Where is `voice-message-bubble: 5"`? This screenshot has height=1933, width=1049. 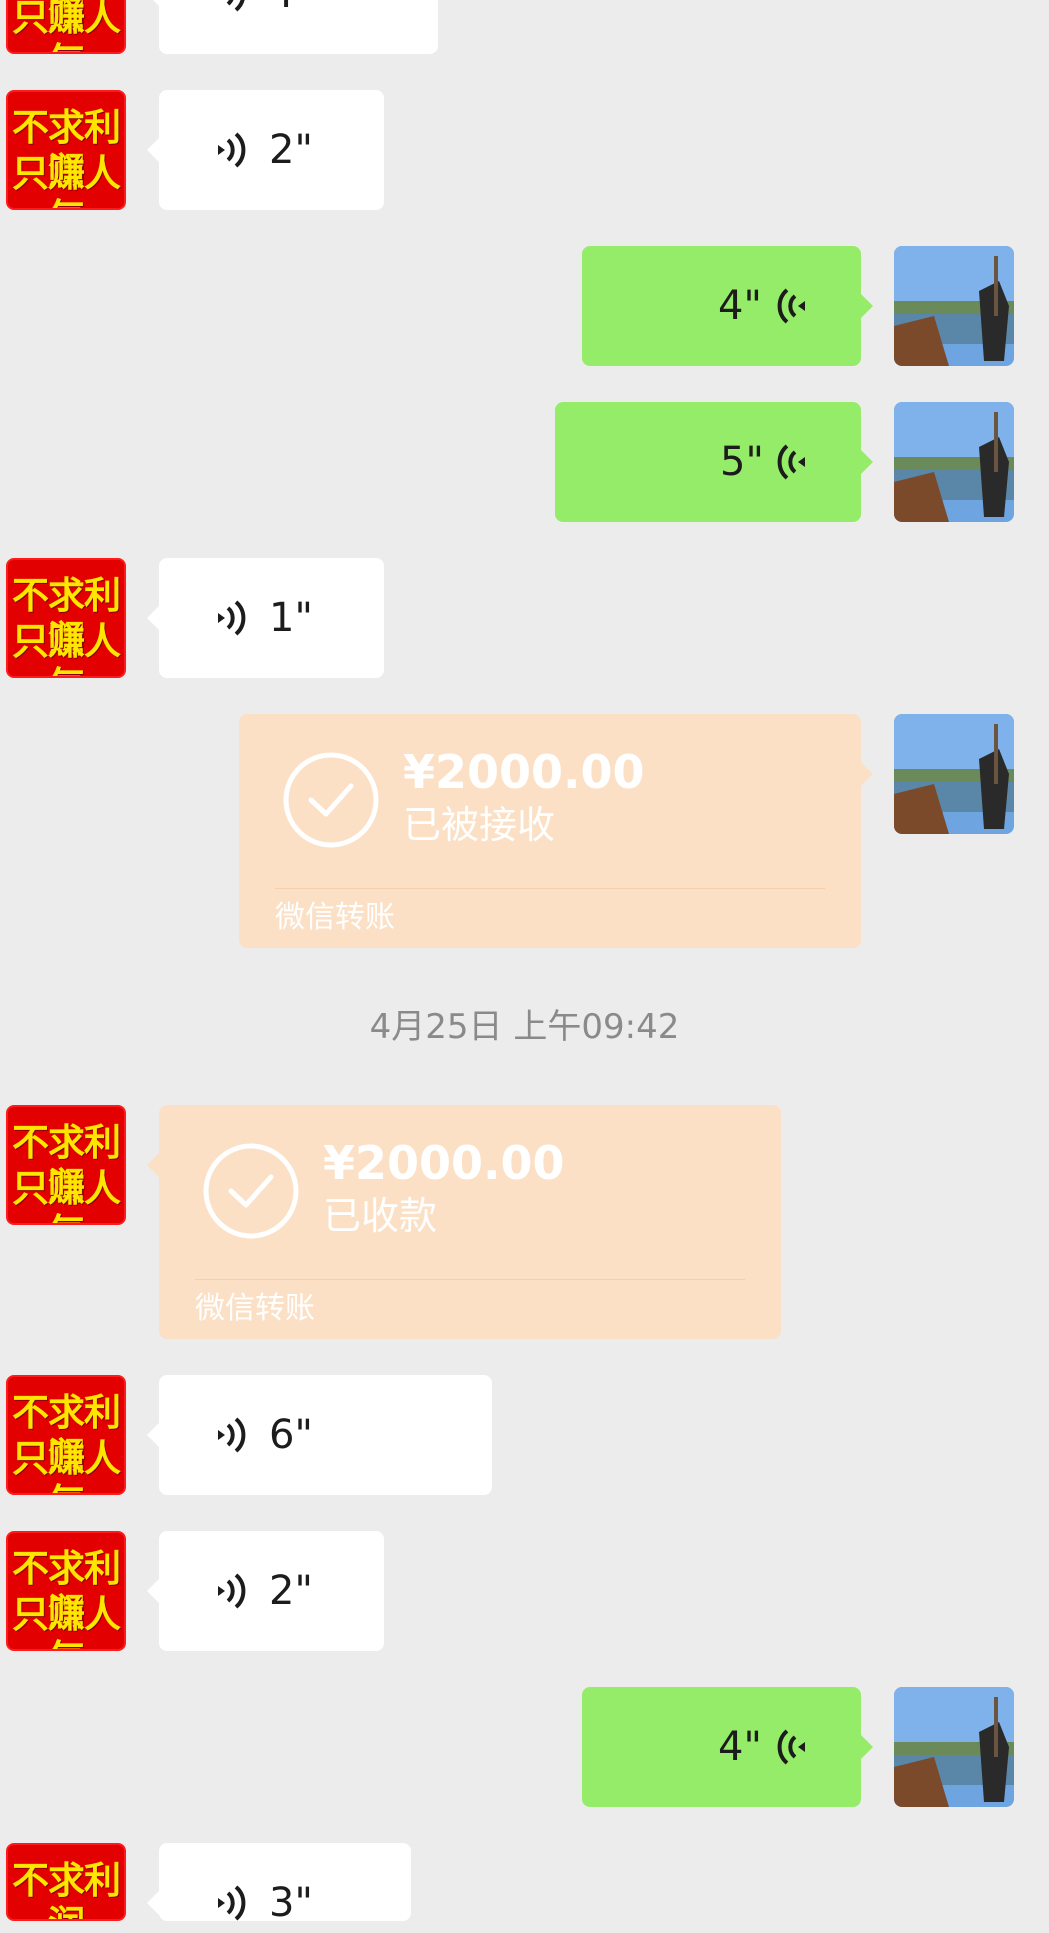
voice-message-bubble: 5" is located at coordinates (714, 462).